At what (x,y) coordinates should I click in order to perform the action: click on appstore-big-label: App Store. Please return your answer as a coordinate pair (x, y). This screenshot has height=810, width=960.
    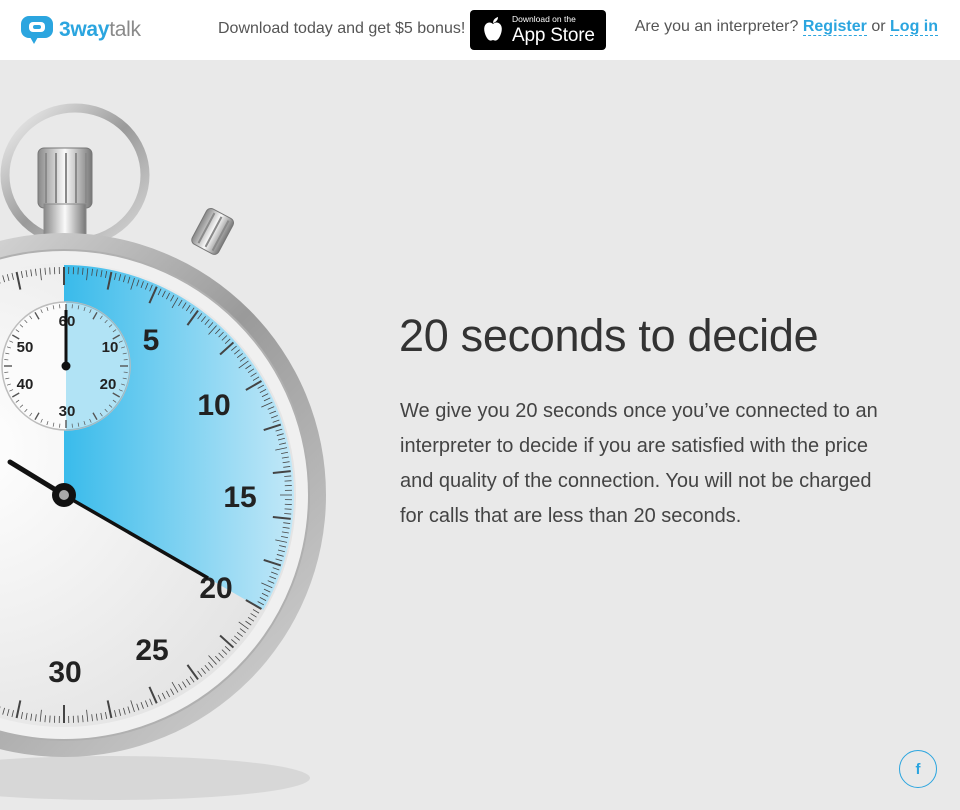
    Looking at the image, I should click on (553, 35).